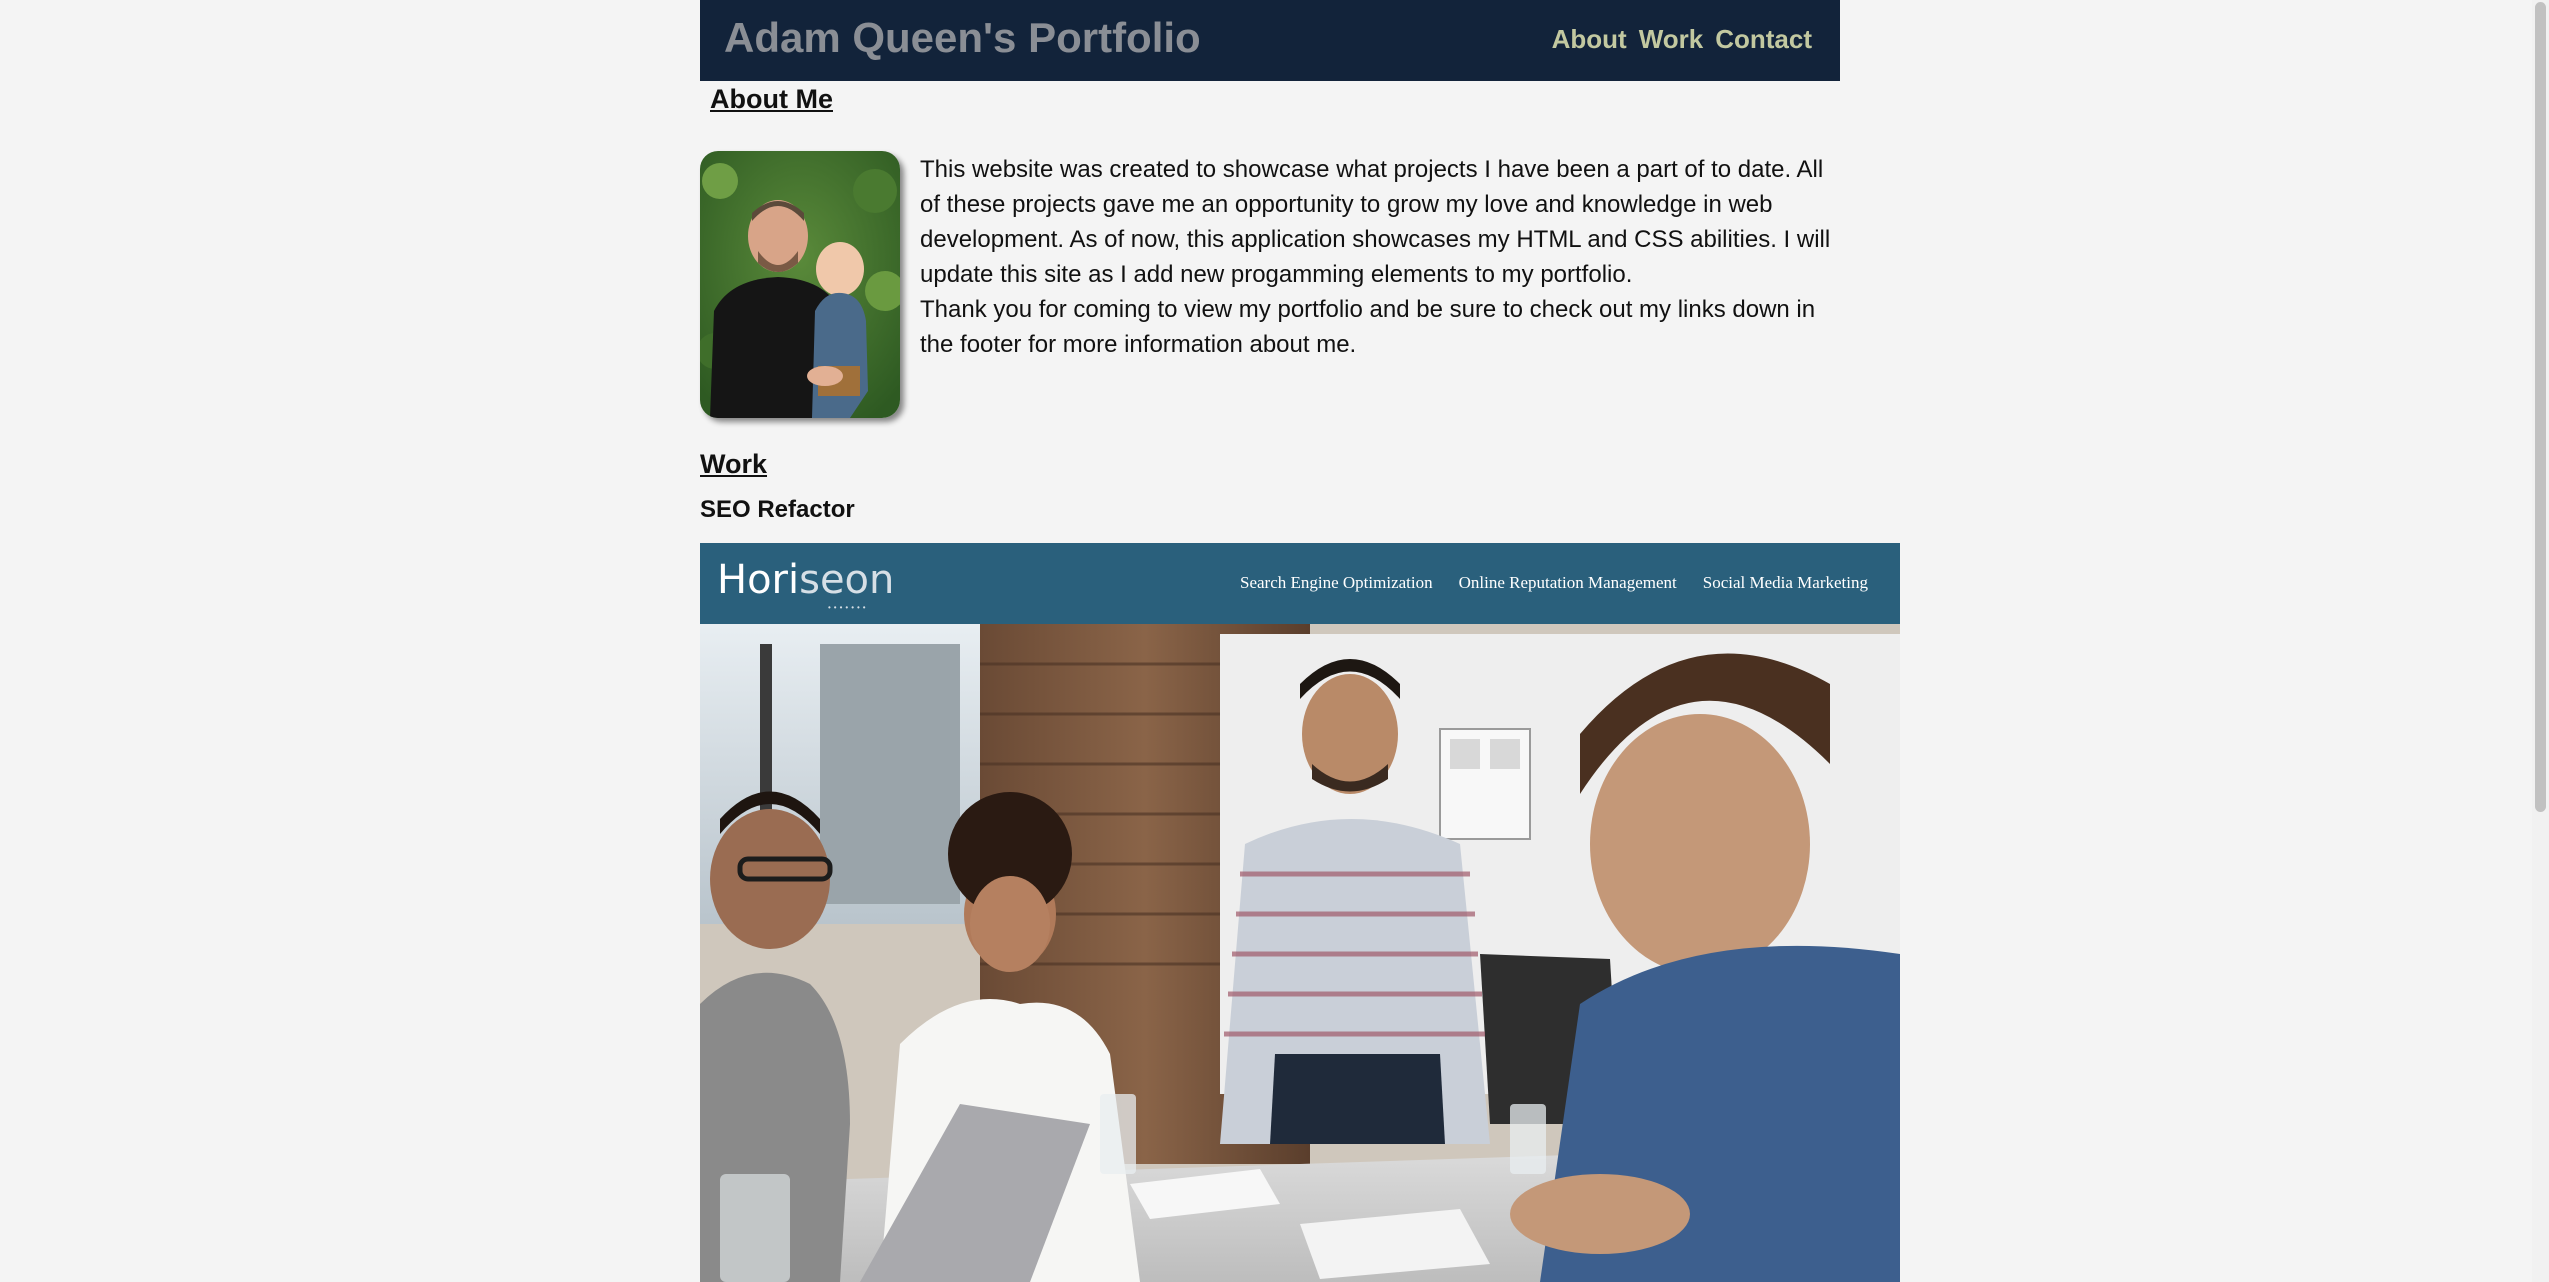  Describe the element at coordinates (962, 37) in the screenshot. I see `site-title: Adam Queen's Portfolio` at that location.